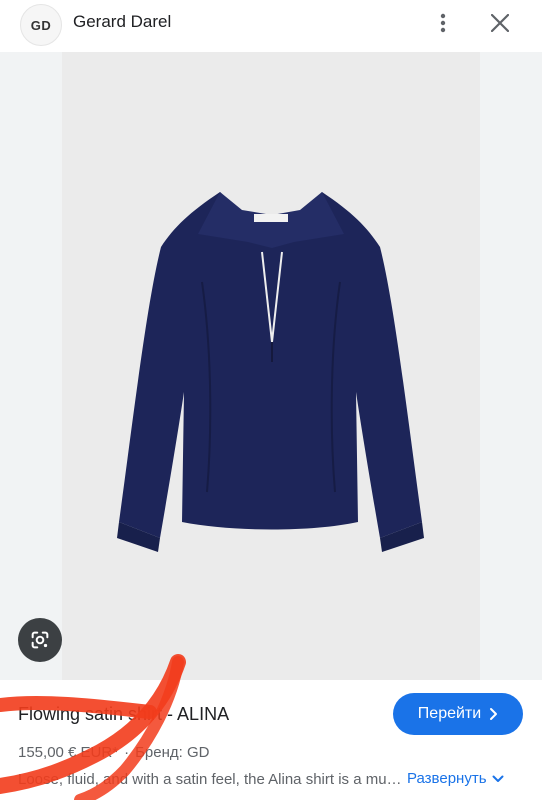 Image resolution: width=542 pixels, height=800 pixels. I want to click on go-button-label: Перейти, so click(449, 713).